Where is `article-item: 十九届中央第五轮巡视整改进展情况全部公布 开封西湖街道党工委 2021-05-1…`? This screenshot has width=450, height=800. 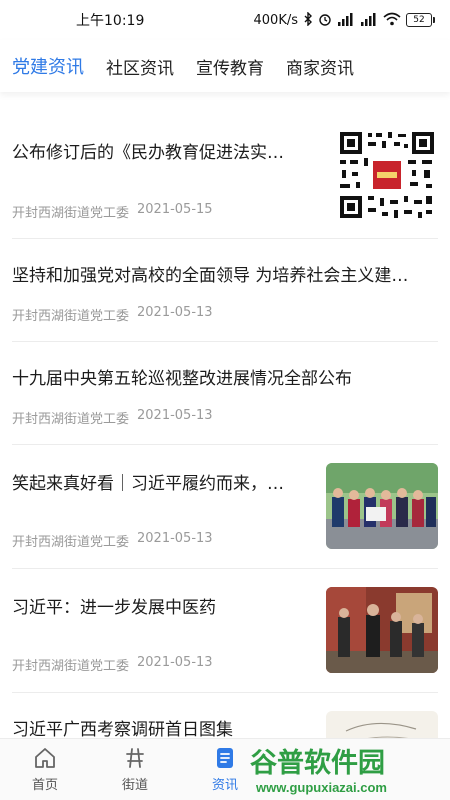
article-item: 十九届中央第五轮巡视整改进展情况全部公布 开封西湖街道党工委 2021-05-1… is located at coordinates (225, 393).